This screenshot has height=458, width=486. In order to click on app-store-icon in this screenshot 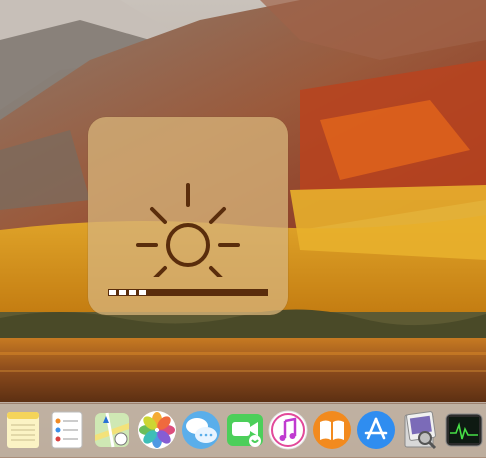, I will do `click(376, 430)`.